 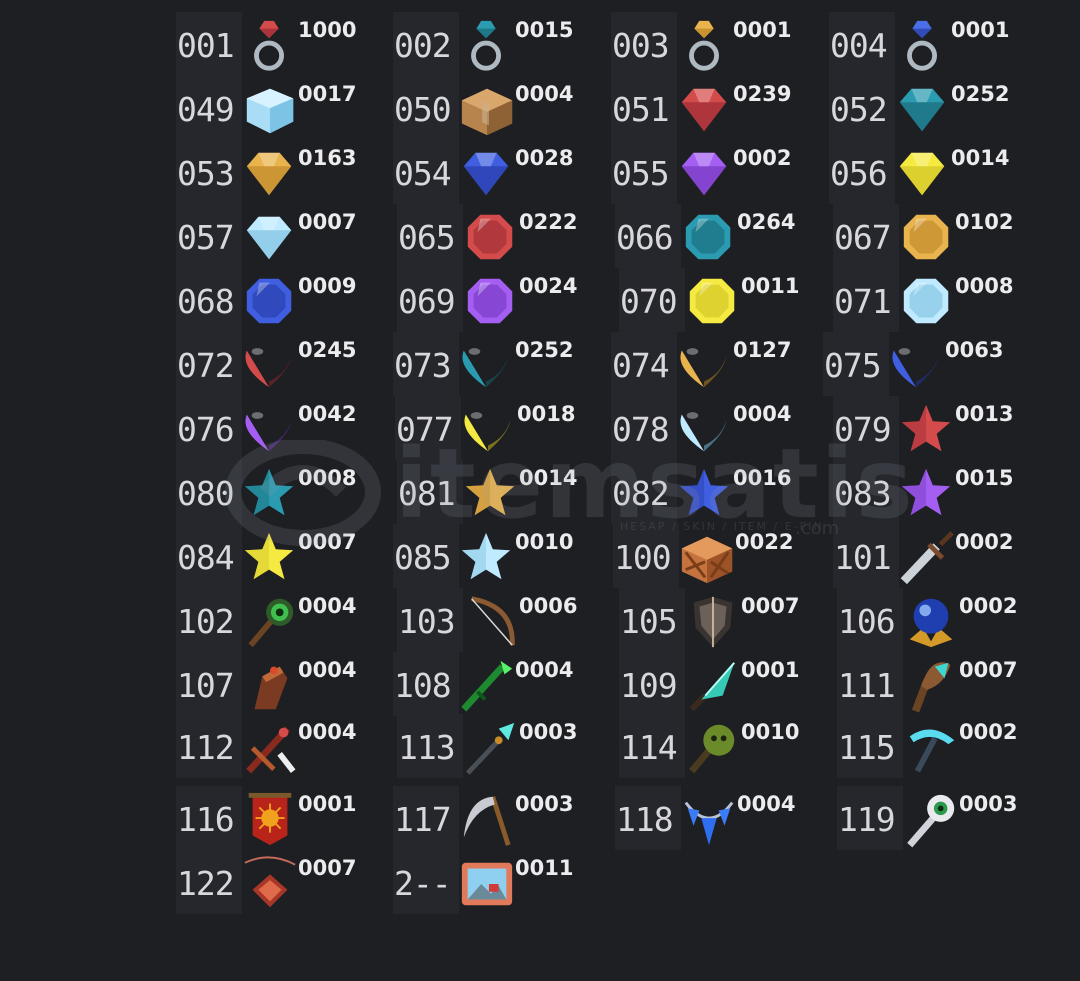 I want to click on item-id: 105, so click(x=652, y=620).